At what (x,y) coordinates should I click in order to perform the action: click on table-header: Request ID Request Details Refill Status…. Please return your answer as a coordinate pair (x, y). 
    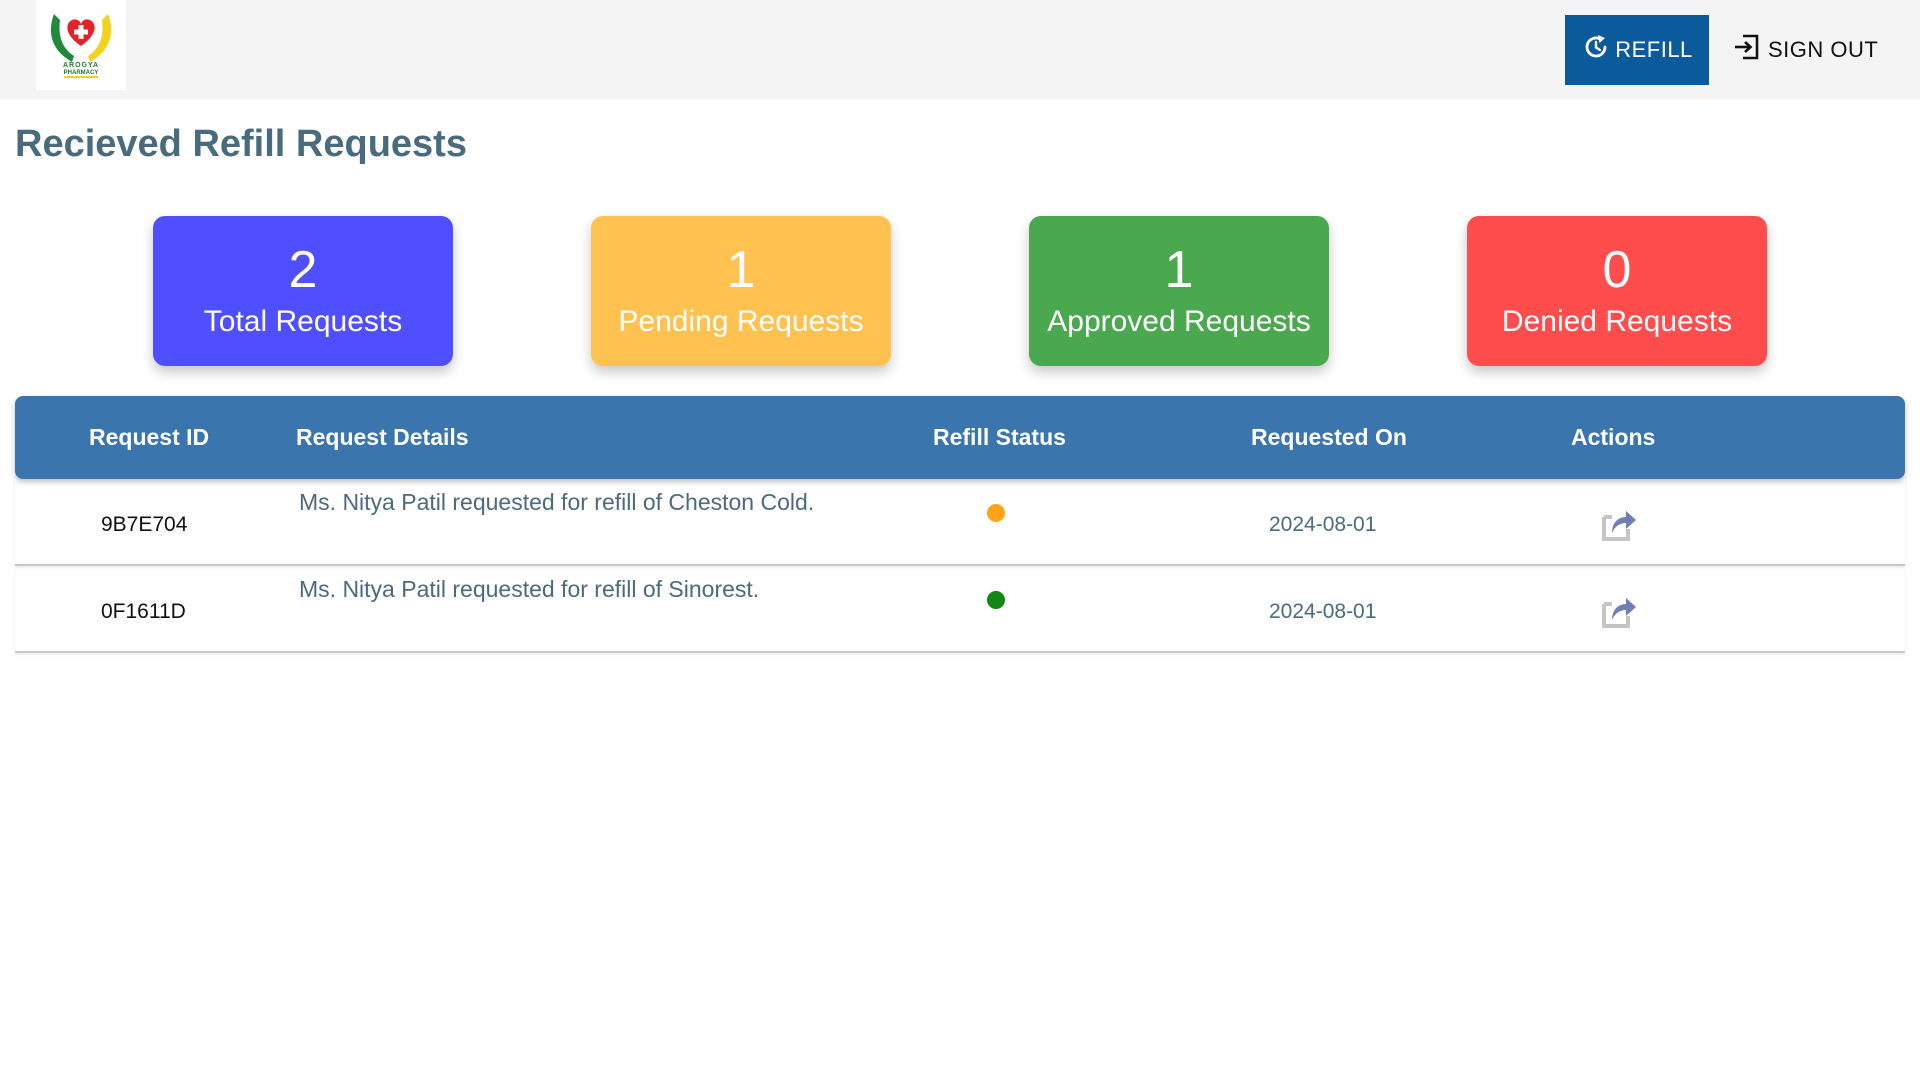
    Looking at the image, I should click on (960, 437).